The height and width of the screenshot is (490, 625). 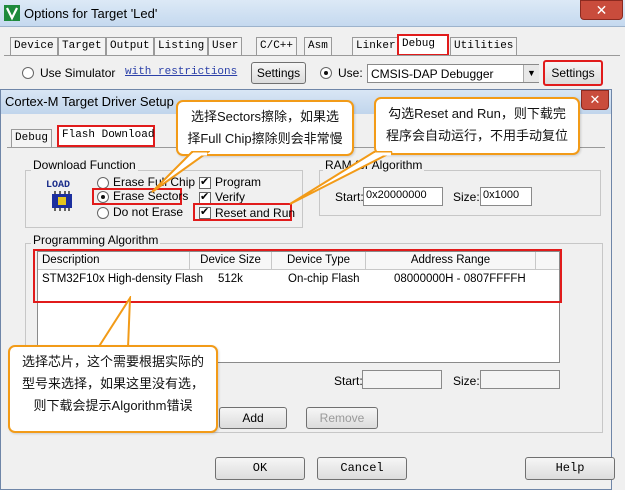 What do you see at coordinates (531, 73) in the screenshot?
I see `chevron-down-icon: ▼` at bounding box center [531, 73].